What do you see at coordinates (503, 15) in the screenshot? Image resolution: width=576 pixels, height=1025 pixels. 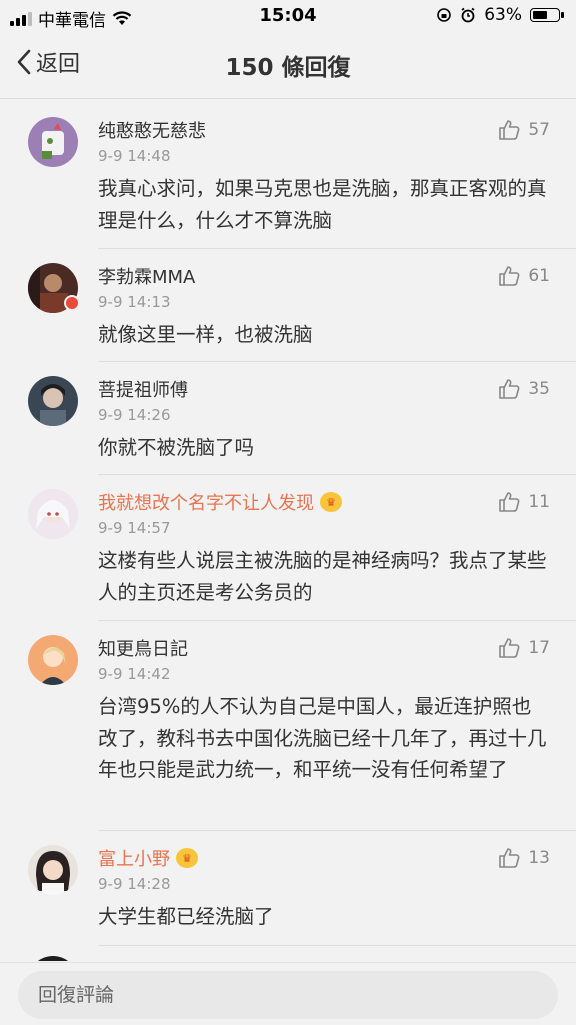 I see `battery-percent: 63%` at bounding box center [503, 15].